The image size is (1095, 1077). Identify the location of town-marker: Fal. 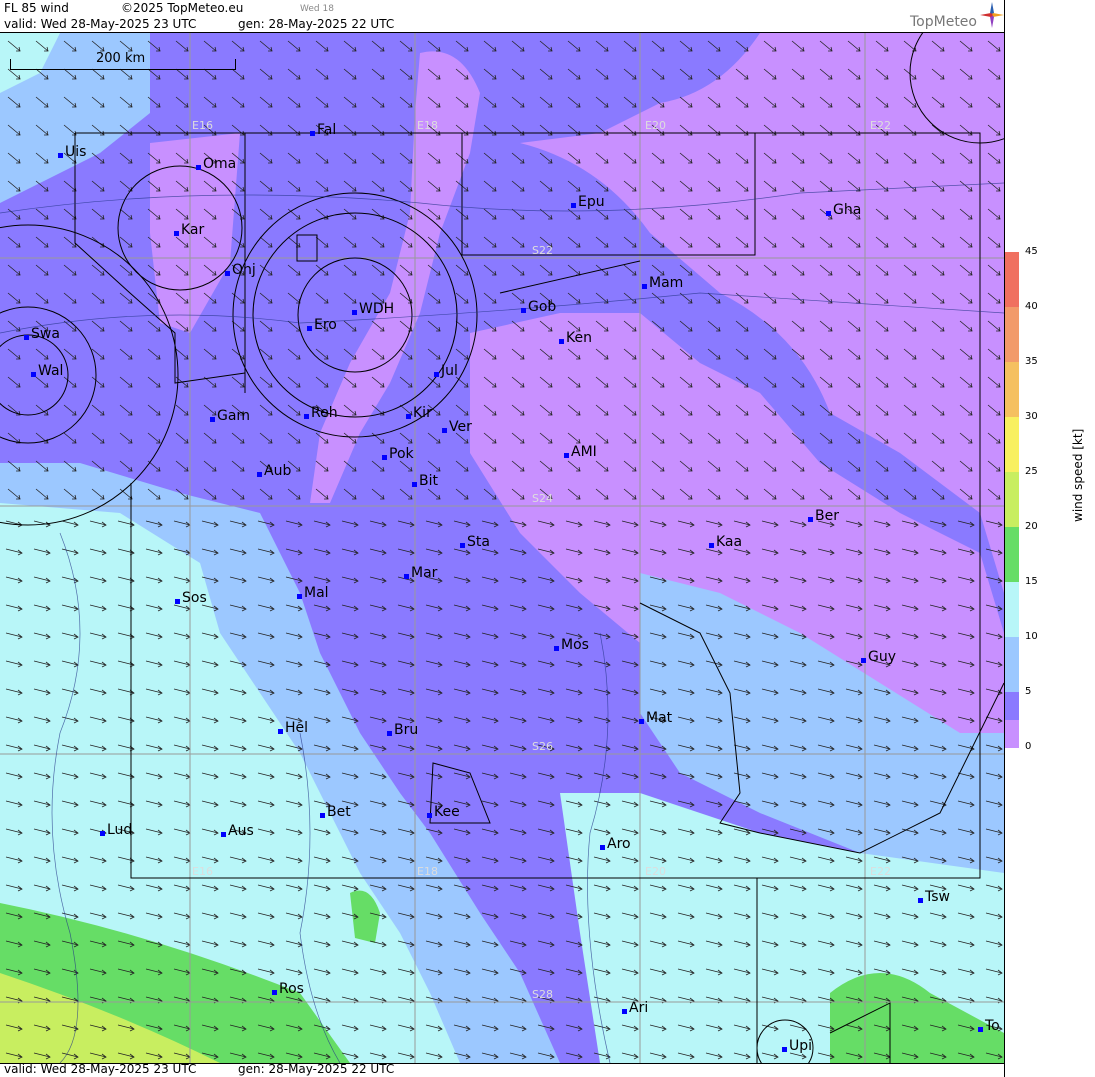
(323, 130).